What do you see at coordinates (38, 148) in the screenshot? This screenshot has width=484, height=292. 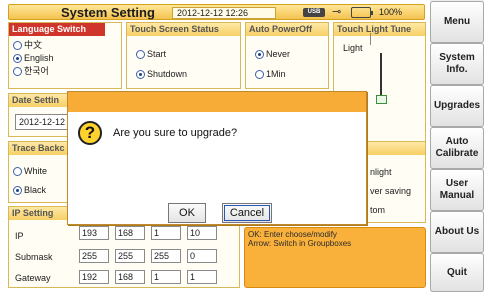 I see `trace-background-title: Trace Backc` at bounding box center [38, 148].